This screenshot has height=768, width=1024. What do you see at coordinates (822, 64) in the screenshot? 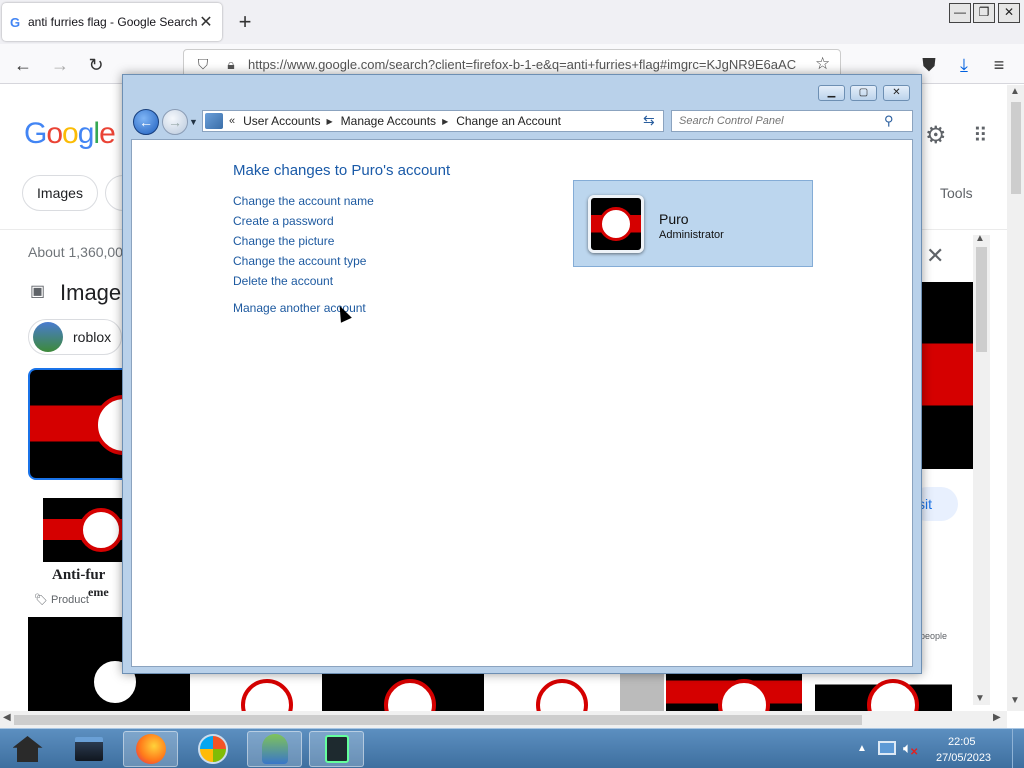
I see `star-icon: ☆` at bounding box center [822, 64].